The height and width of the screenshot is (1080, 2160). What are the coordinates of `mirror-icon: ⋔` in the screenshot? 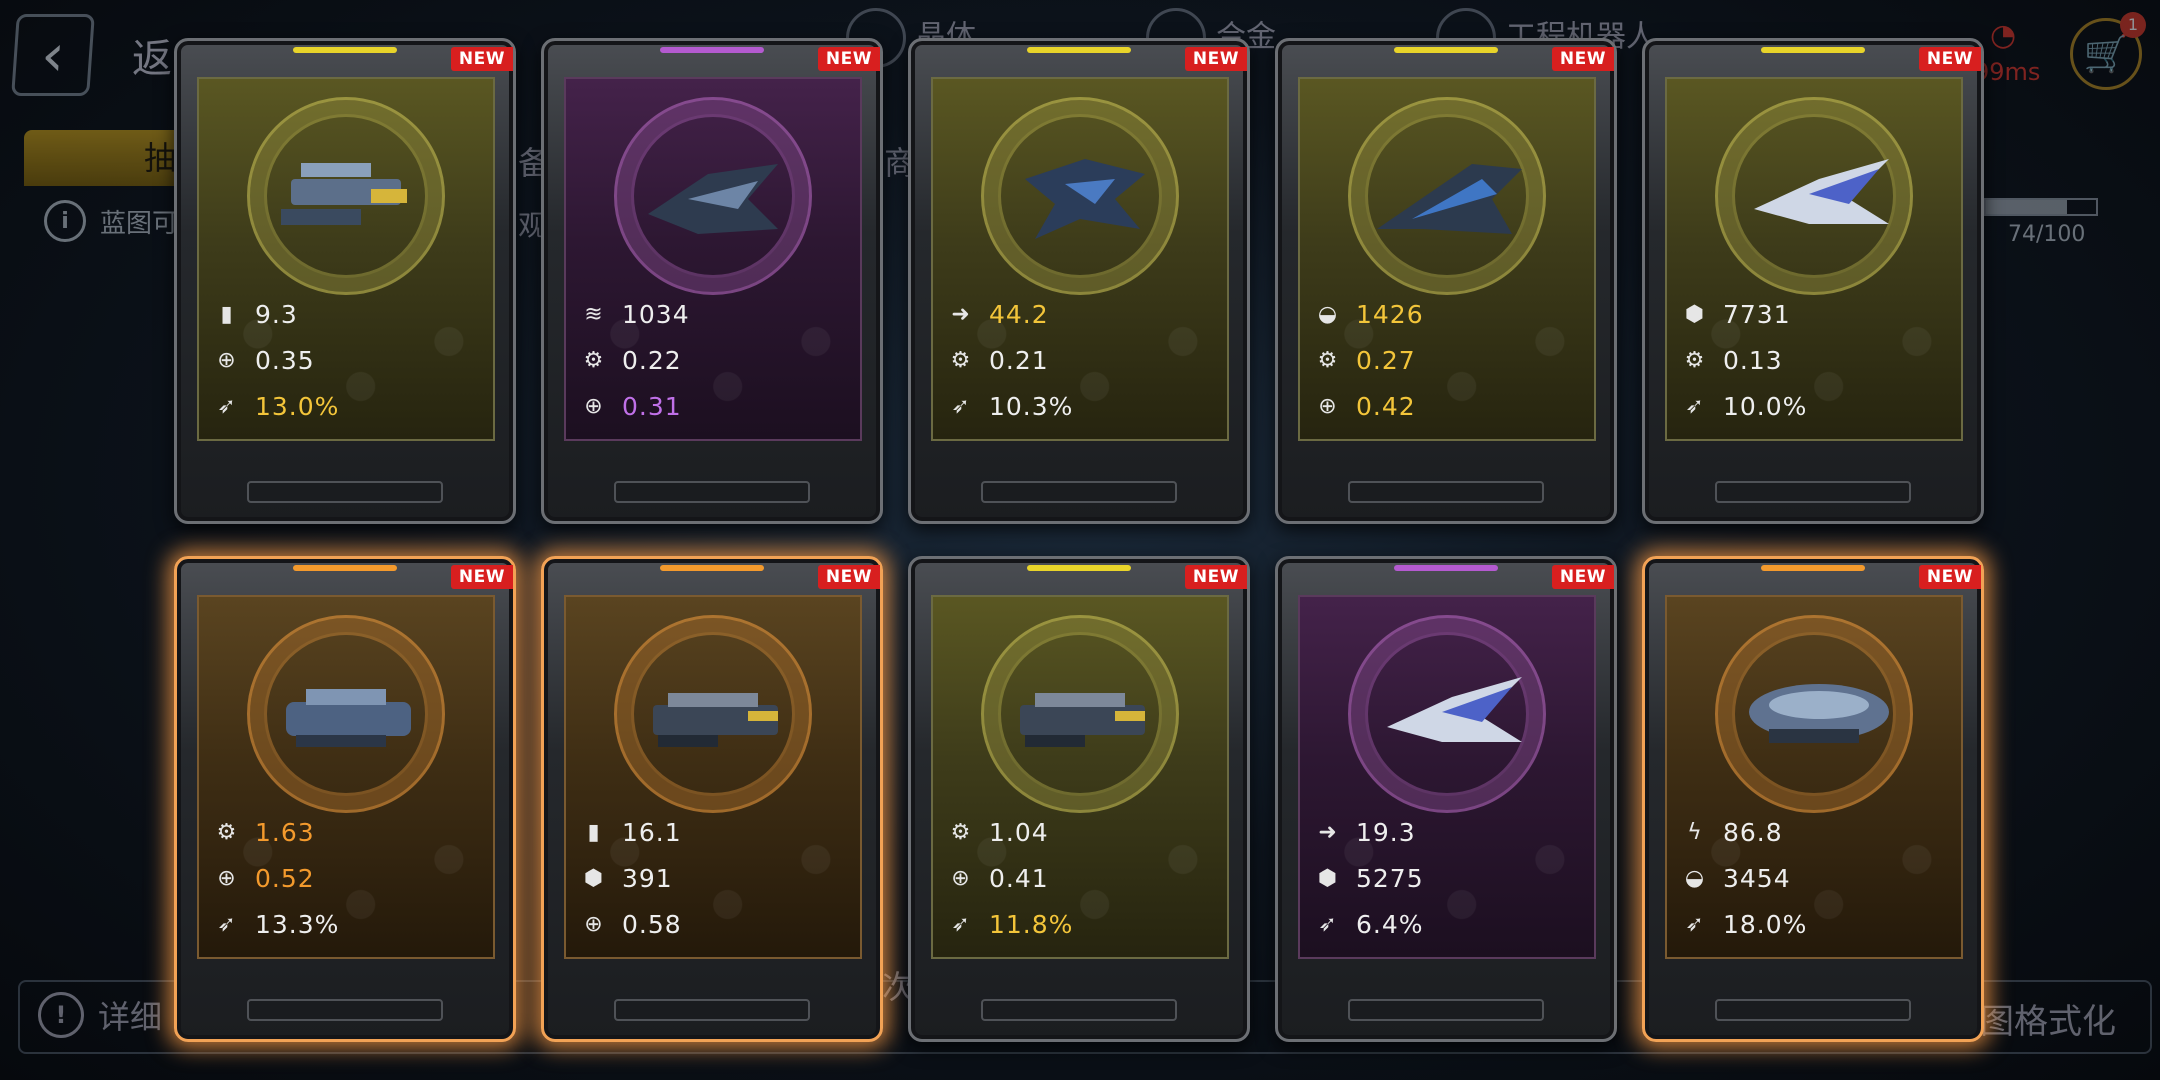 It's located at (1695, 438).